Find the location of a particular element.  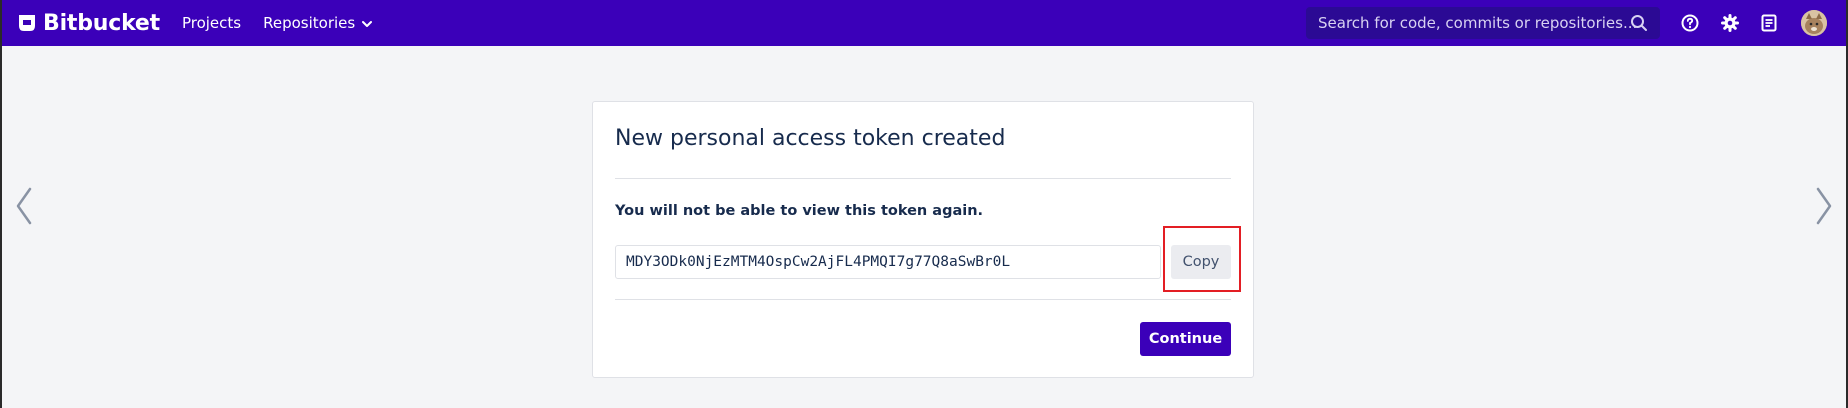

nav-projects-label: Projects is located at coordinates (211, 23).